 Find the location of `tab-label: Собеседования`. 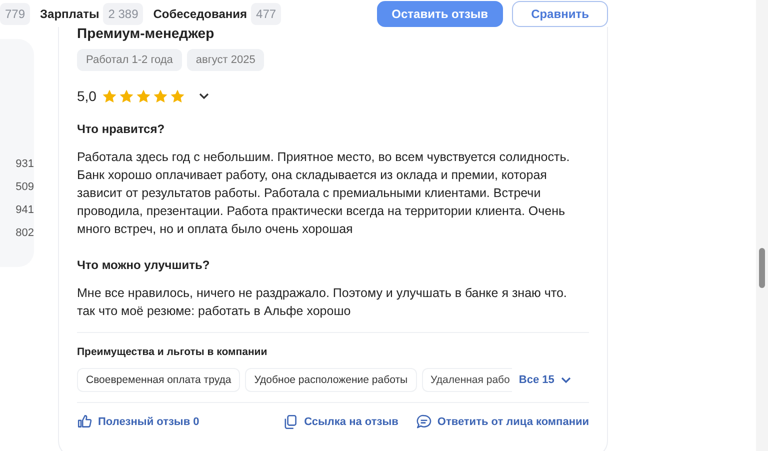

tab-label: Собеседования is located at coordinates (200, 13).